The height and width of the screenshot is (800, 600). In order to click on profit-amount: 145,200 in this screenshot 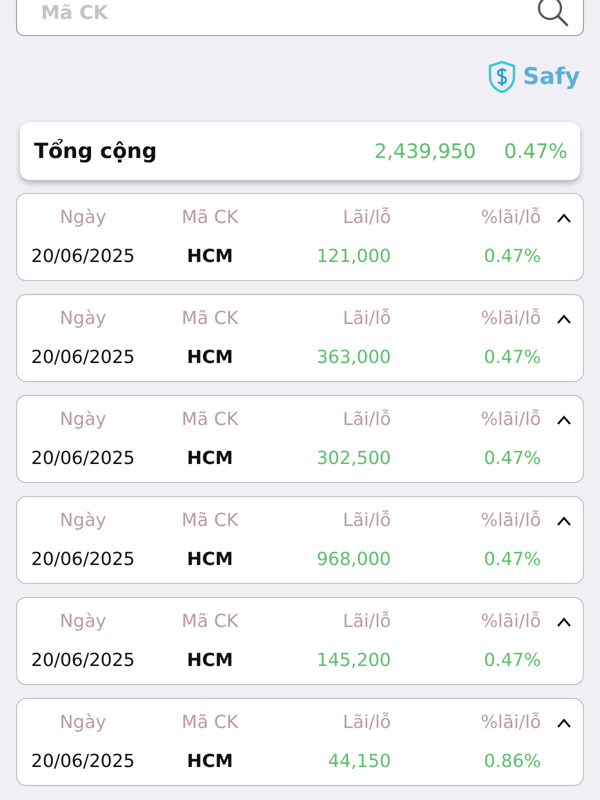, I will do `click(353, 660)`.